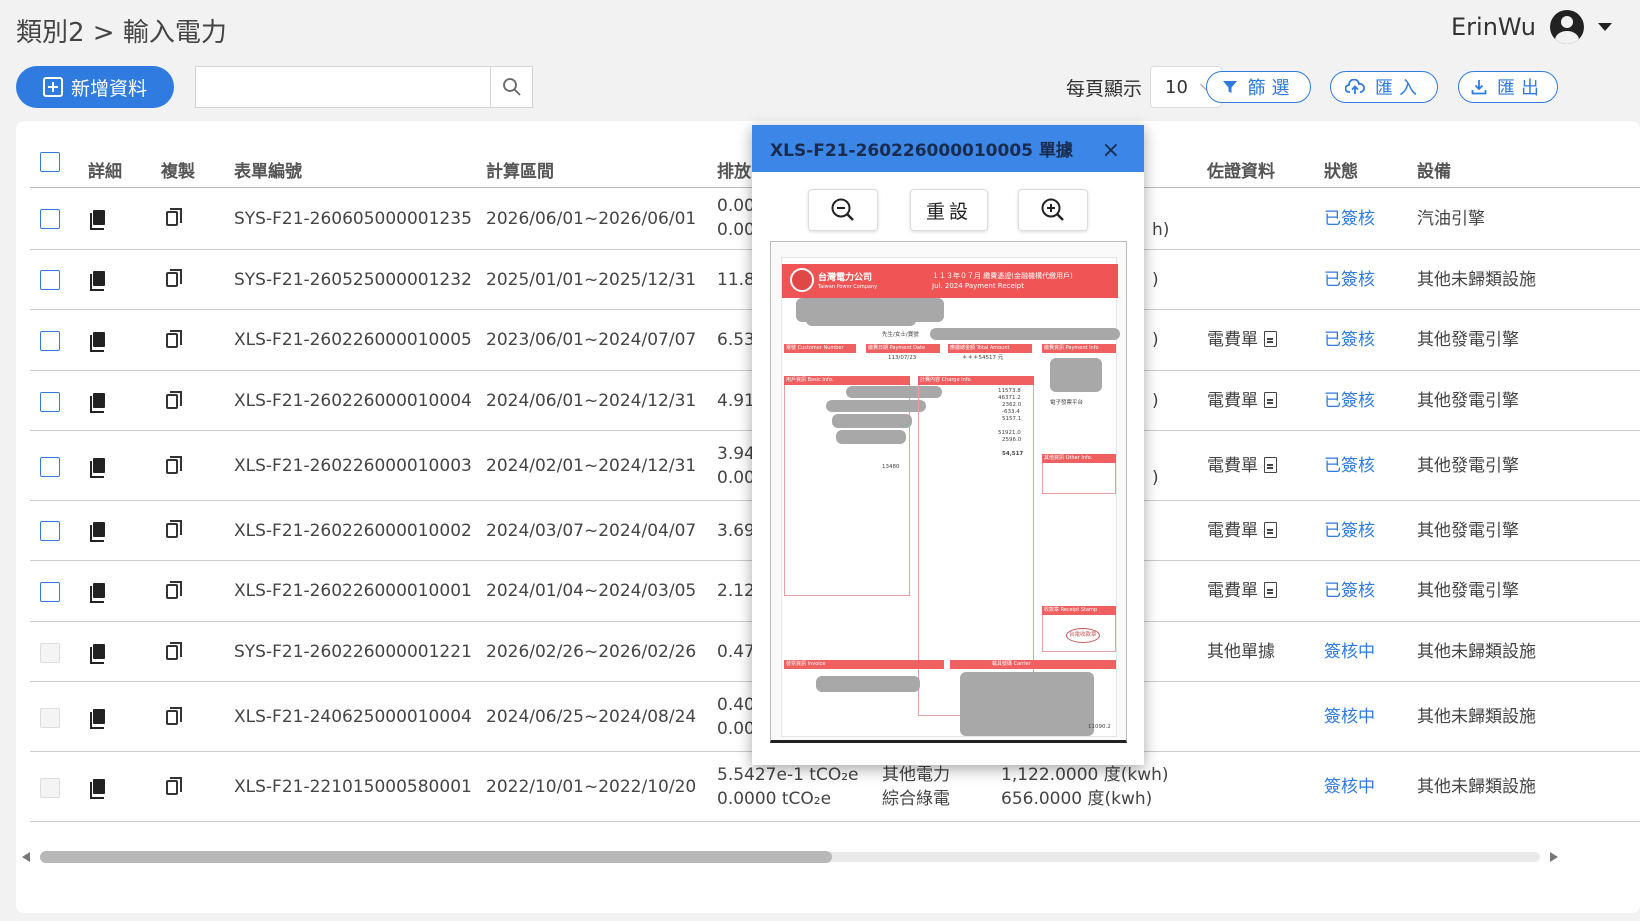  What do you see at coordinates (95, 87) in the screenshot?
I see `add-record-button: 新增資料` at bounding box center [95, 87].